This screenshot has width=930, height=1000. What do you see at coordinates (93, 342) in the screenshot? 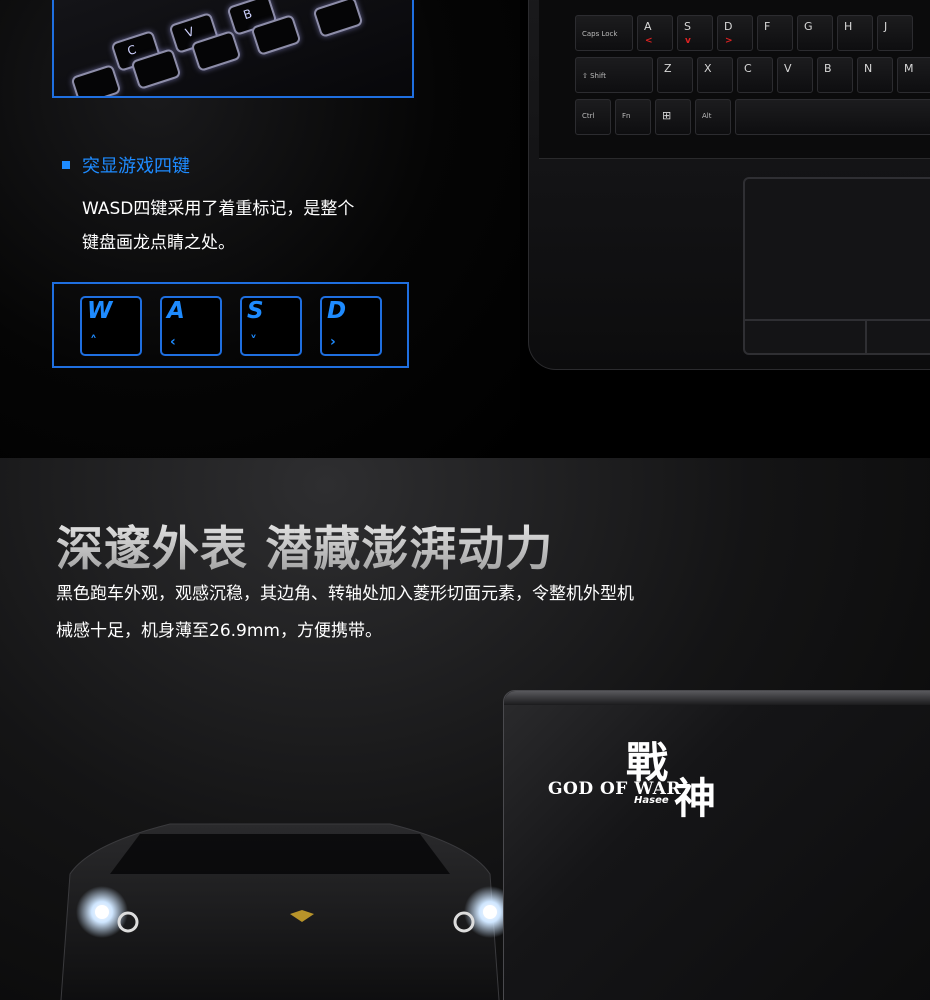
I see `up-arrow-icon: ˄` at bounding box center [93, 342].